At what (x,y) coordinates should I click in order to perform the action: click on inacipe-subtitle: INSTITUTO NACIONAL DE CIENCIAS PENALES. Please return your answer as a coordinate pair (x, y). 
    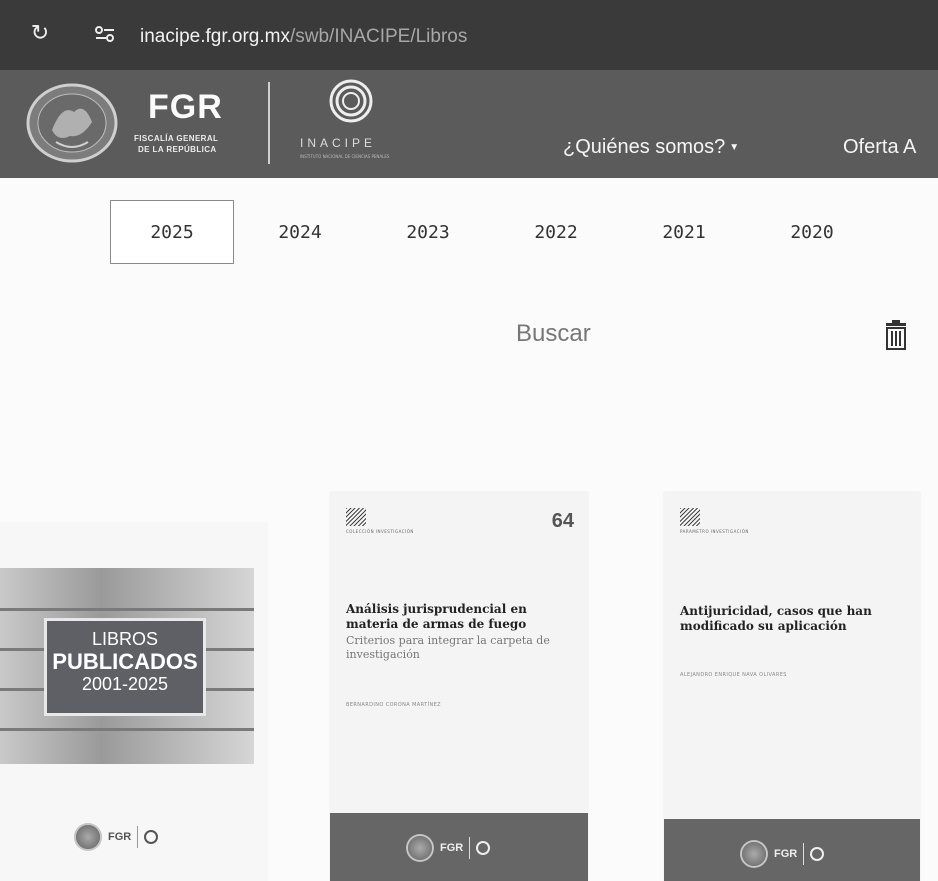
    Looking at the image, I should click on (345, 156).